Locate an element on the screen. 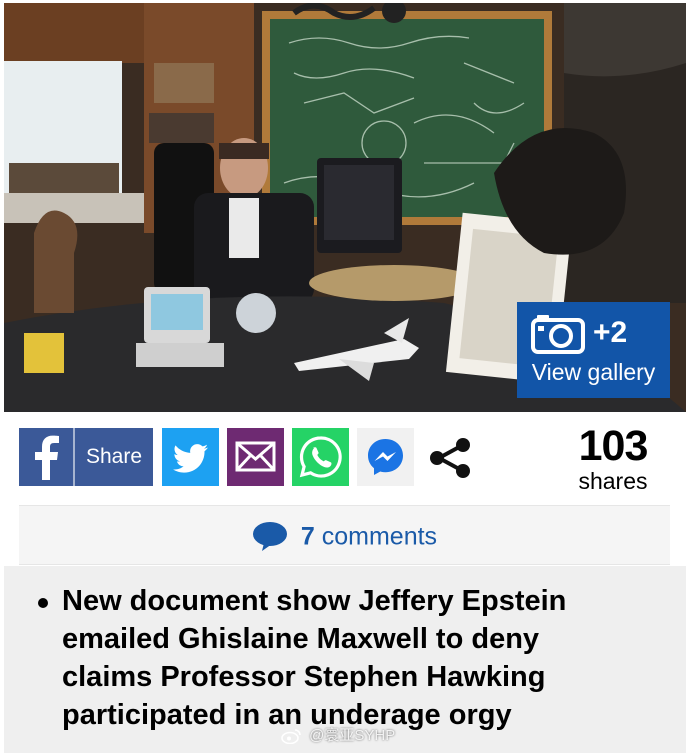 This screenshot has width=690, height=753. share-icon is located at coordinates (450, 458).